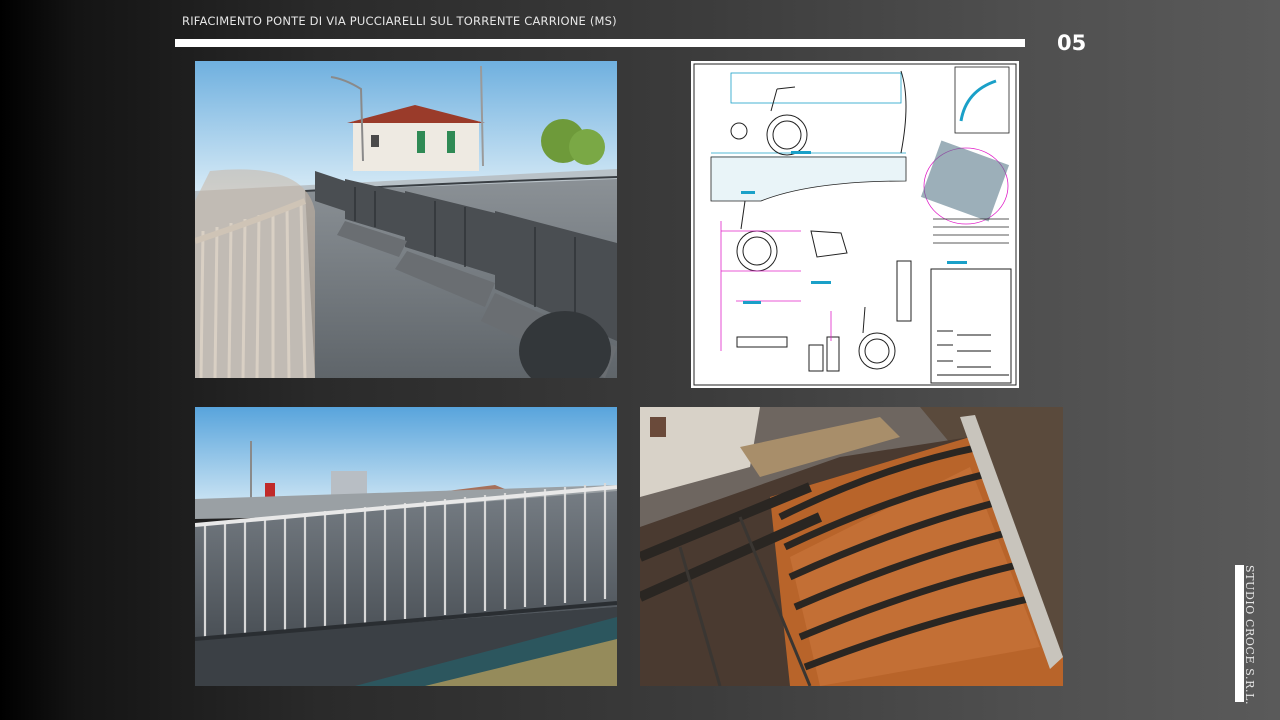  Describe the element at coordinates (1249, 635) in the screenshot. I see `studio-name: STUDIO CROCE S.R.L.` at that location.